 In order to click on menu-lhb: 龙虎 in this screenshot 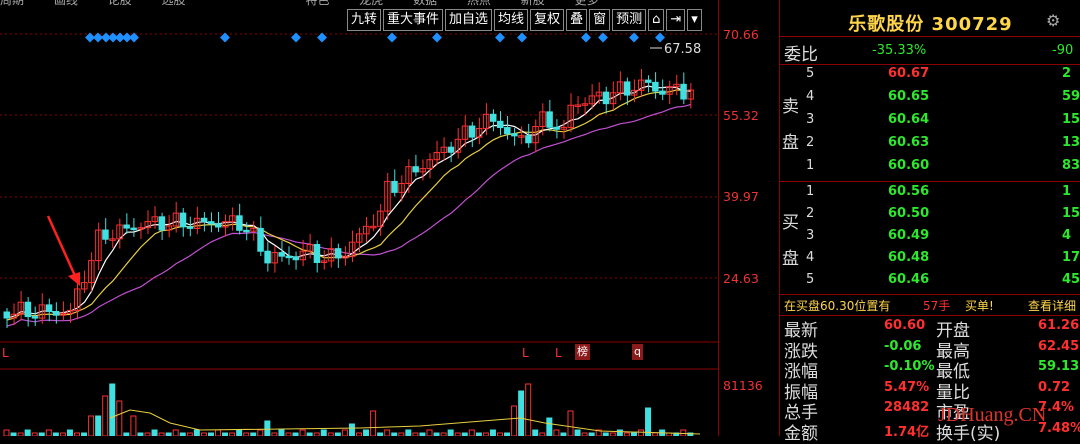, I will do `click(371, 3)`.